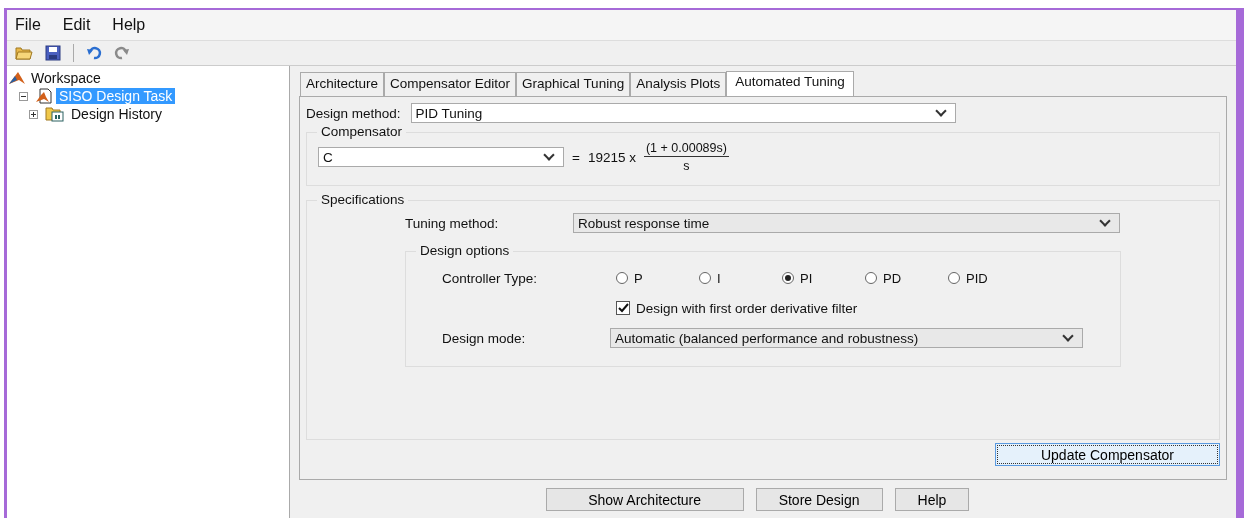 This screenshot has width=1251, height=518. I want to click on gain-text: 19215 x, so click(611, 157).